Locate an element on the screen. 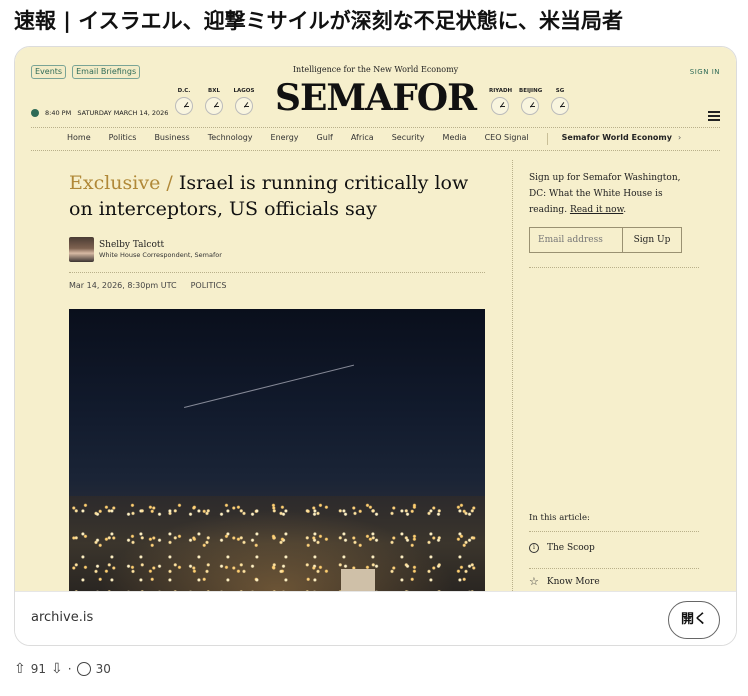  missile-streak is located at coordinates (269, 386).